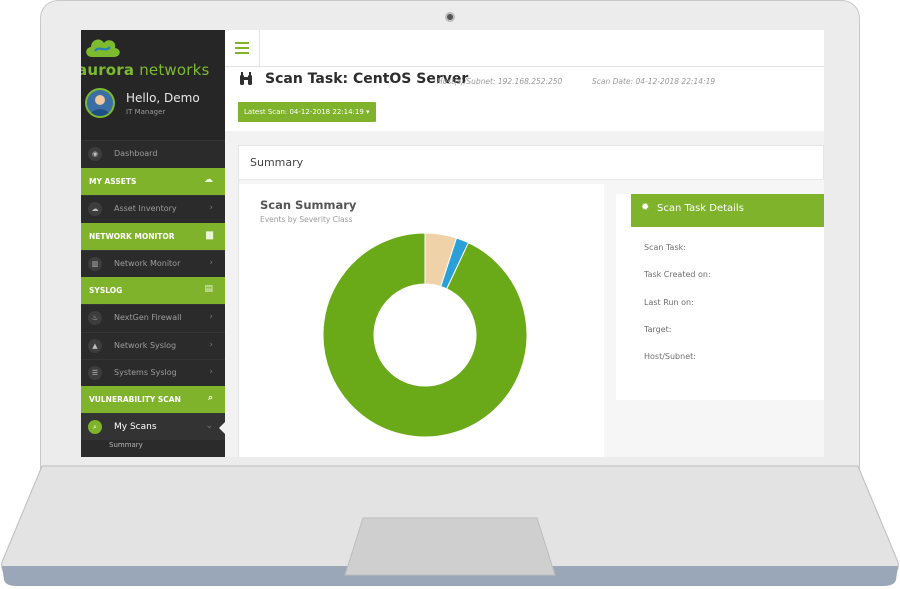  Describe the element at coordinates (95, 264) in the screenshot. I see `bar-chart-icon: ▥` at that location.